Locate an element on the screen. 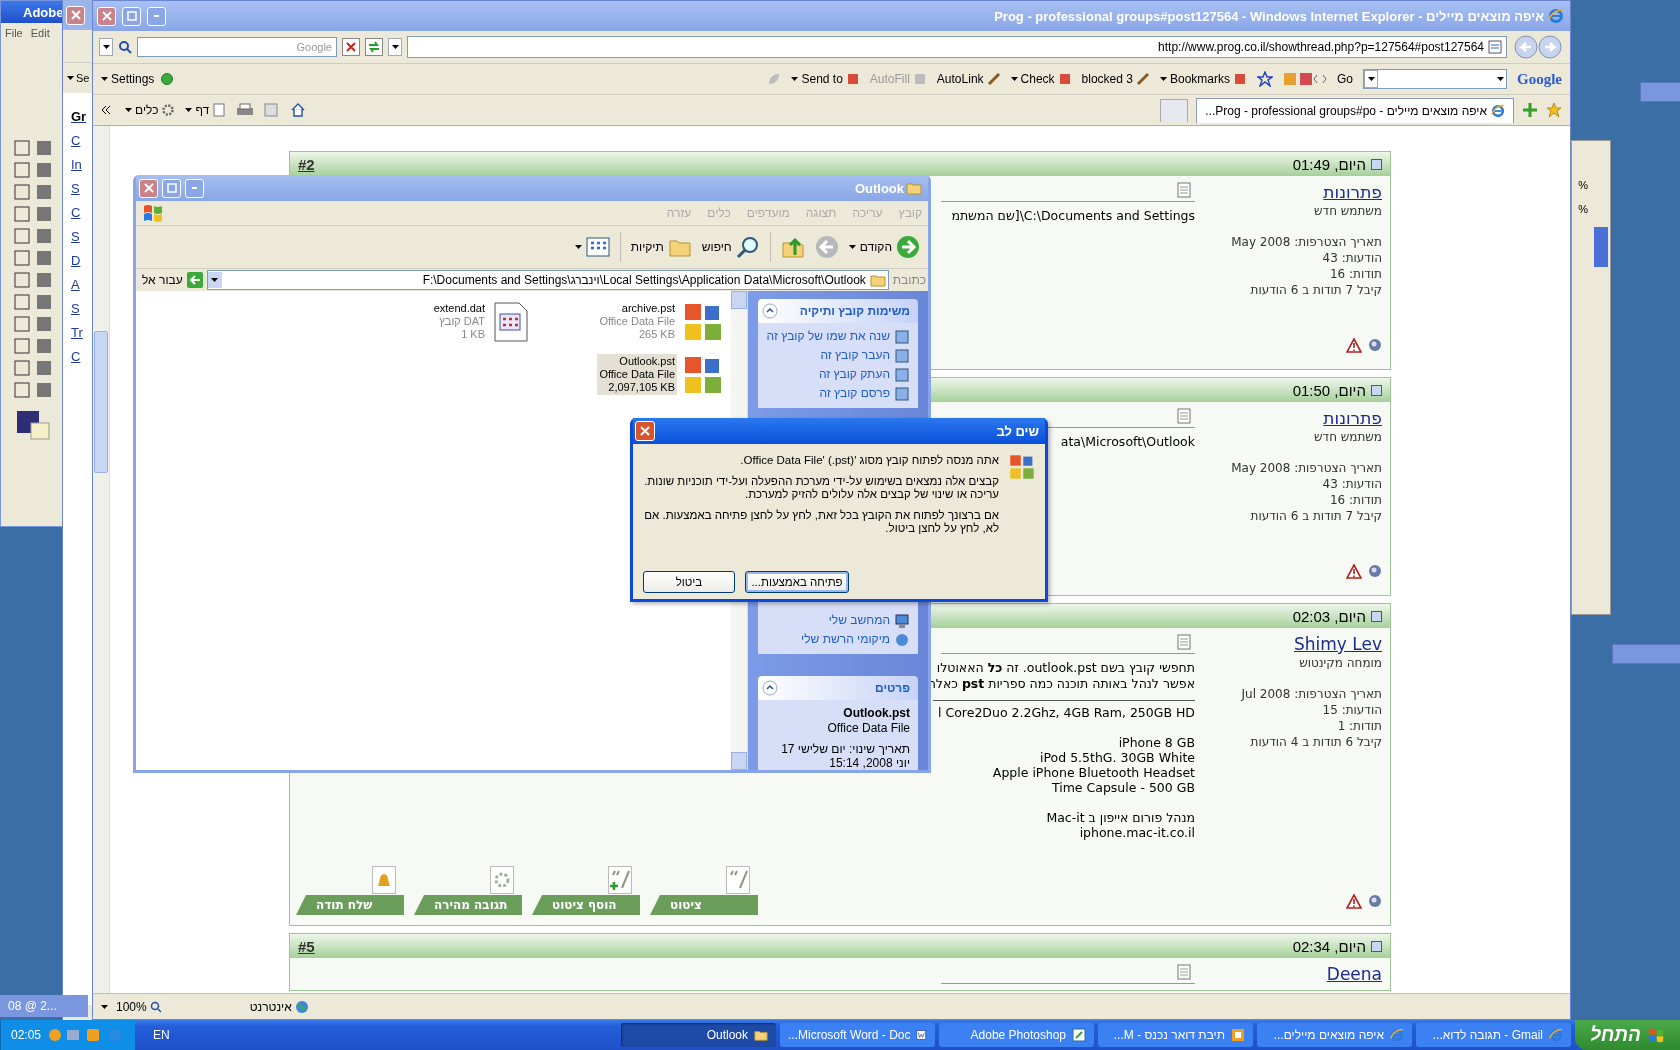 The image size is (1680, 1050). settings-menu: Settings is located at coordinates (137, 79).